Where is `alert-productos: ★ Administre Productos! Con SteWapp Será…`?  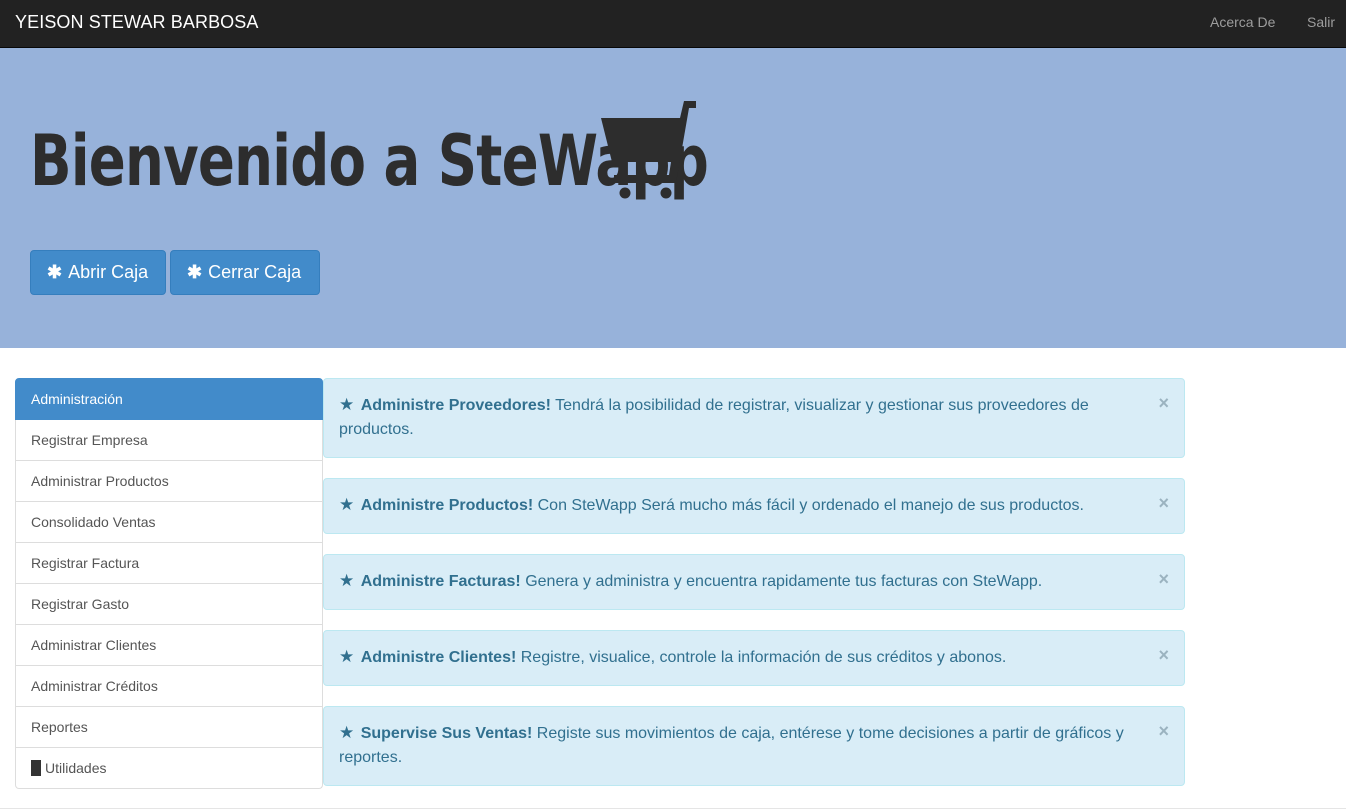 alert-productos: ★ Administre Productos! Con SteWapp Será… is located at coordinates (754, 506).